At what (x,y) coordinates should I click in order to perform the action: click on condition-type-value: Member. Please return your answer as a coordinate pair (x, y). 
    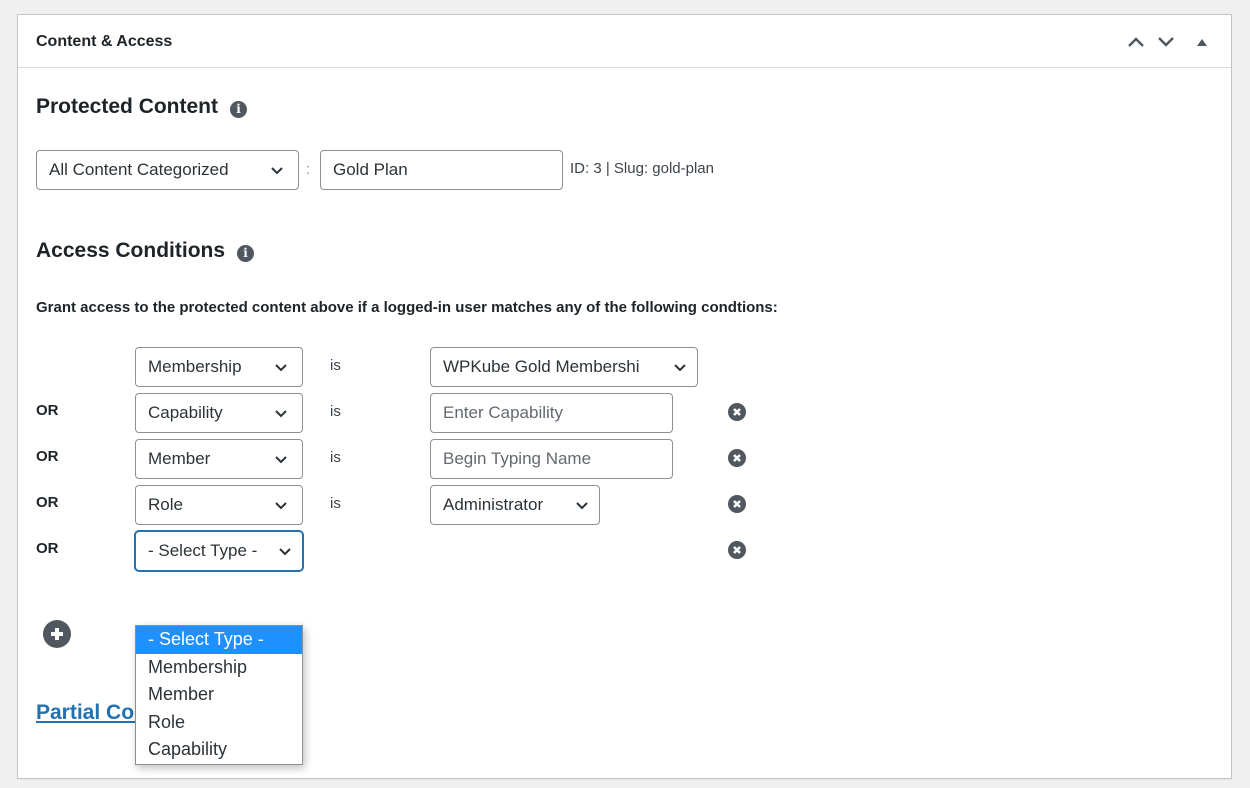
    Looking at the image, I should click on (179, 458).